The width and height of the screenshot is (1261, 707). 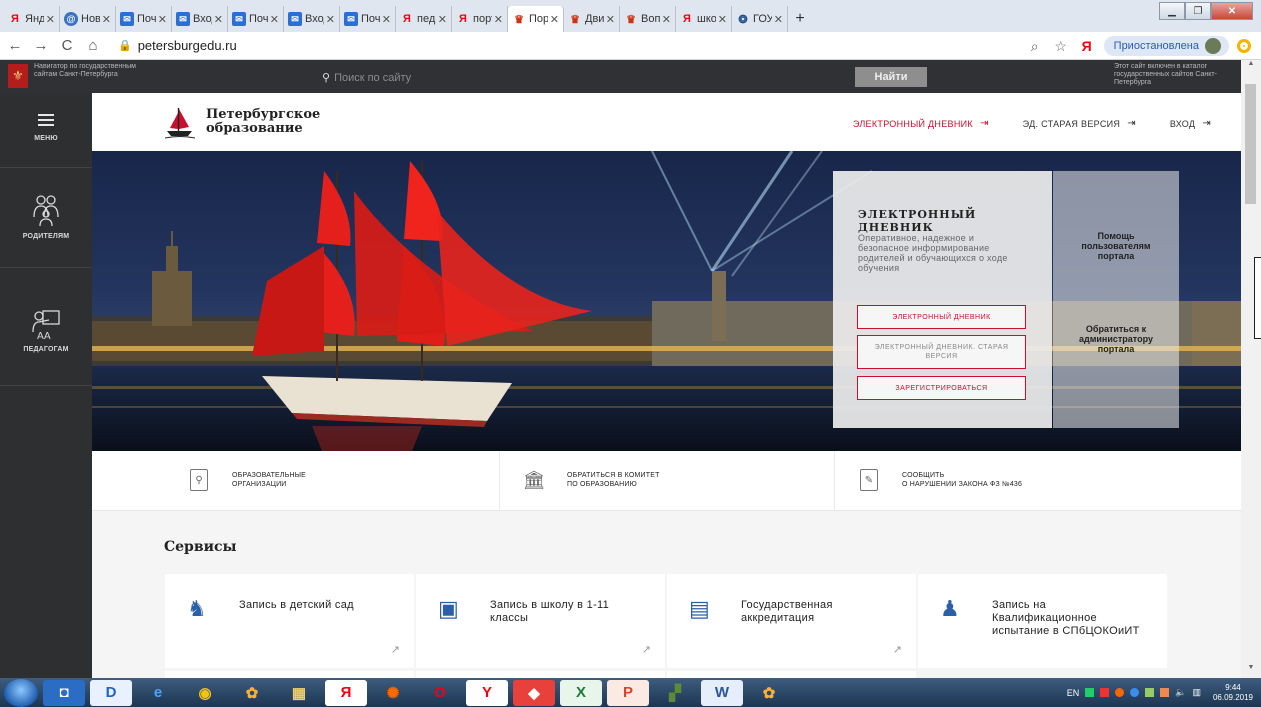 What do you see at coordinates (248, 480) in the screenshot?
I see `quick-link-organizations: ⚲ ОБРАЗОВАТЕЛЬНЫЕ ОРГАНИЗАЦИИ` at bounding box center [248, 480].